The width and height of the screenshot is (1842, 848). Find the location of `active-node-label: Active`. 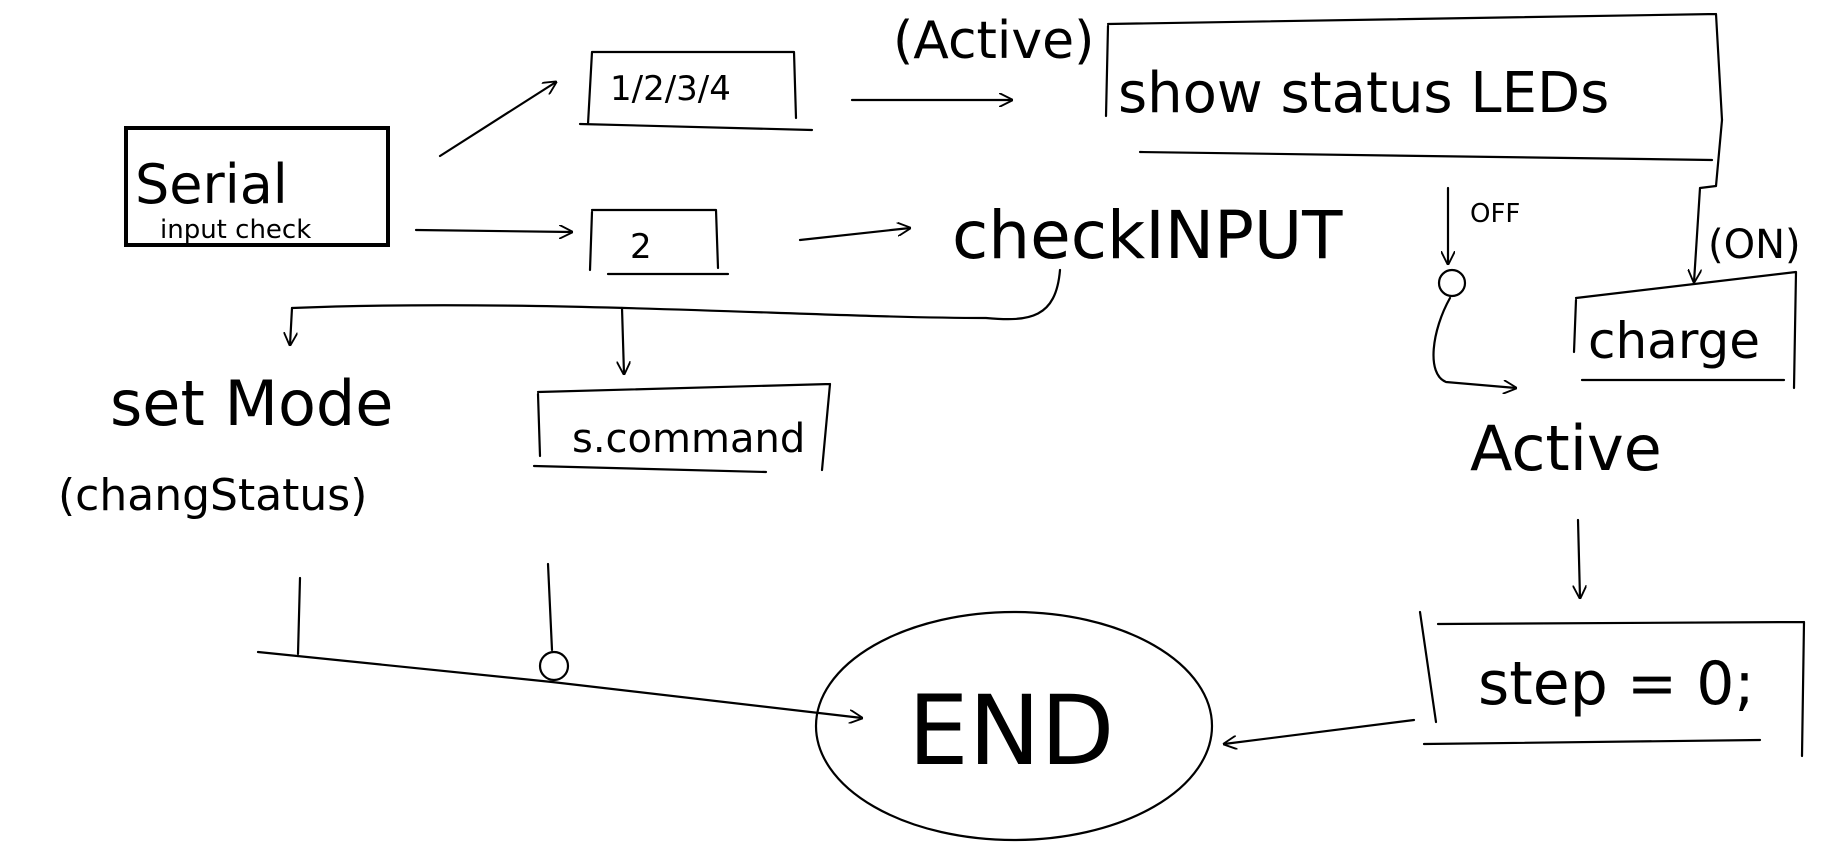

active-node-label: Active is located at coordinates (1566, 448).